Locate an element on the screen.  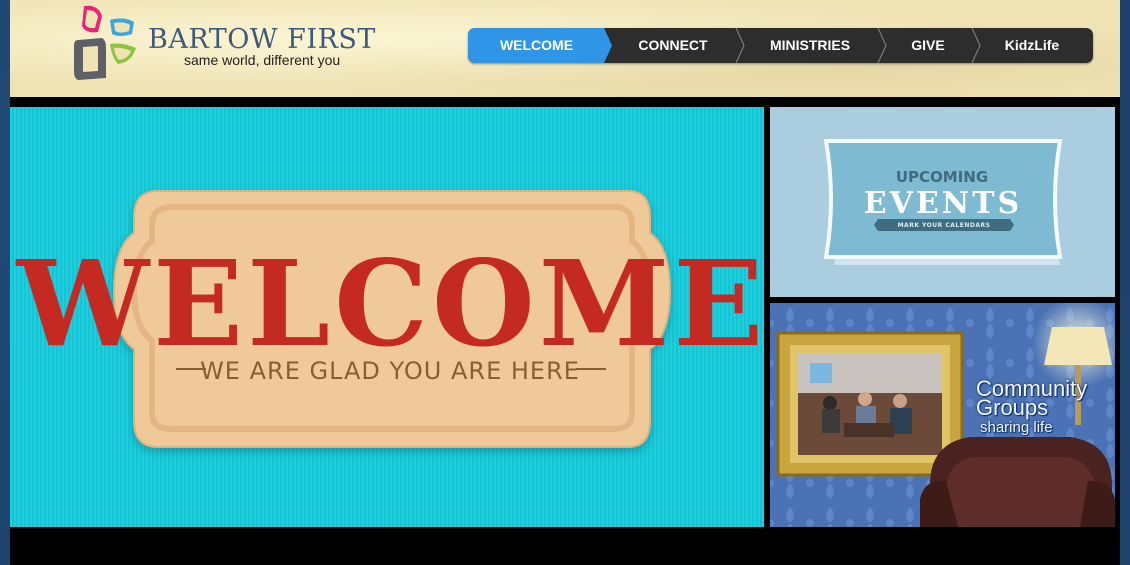
events-ribbon: MARK YOUR CALENDARS is located at coordinates (944, 225).